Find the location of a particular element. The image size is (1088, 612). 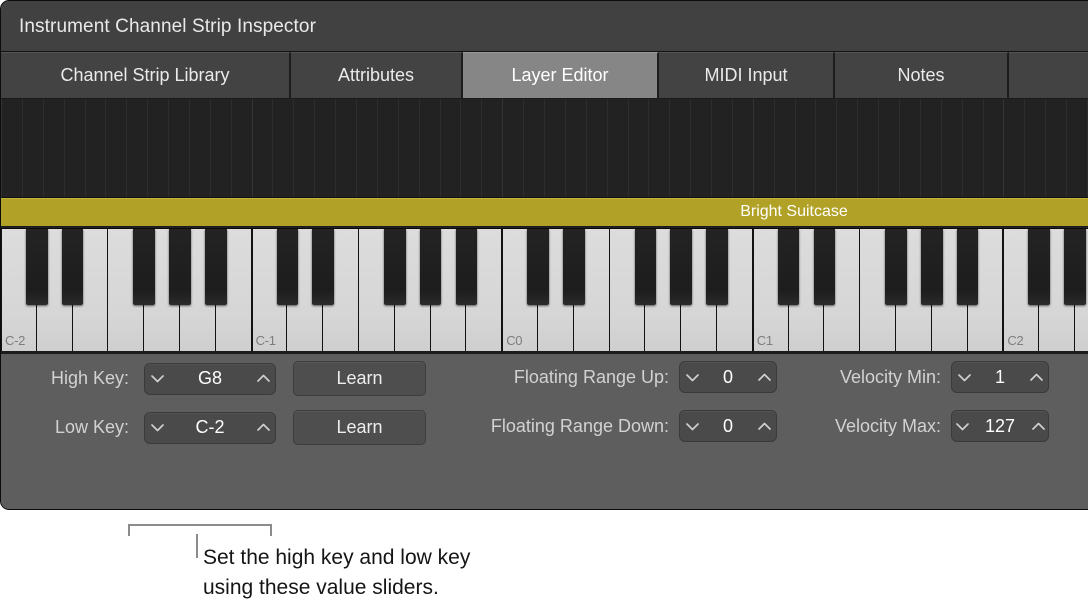

velocity-max-value: 127 is located at coordinates (1000, 426).